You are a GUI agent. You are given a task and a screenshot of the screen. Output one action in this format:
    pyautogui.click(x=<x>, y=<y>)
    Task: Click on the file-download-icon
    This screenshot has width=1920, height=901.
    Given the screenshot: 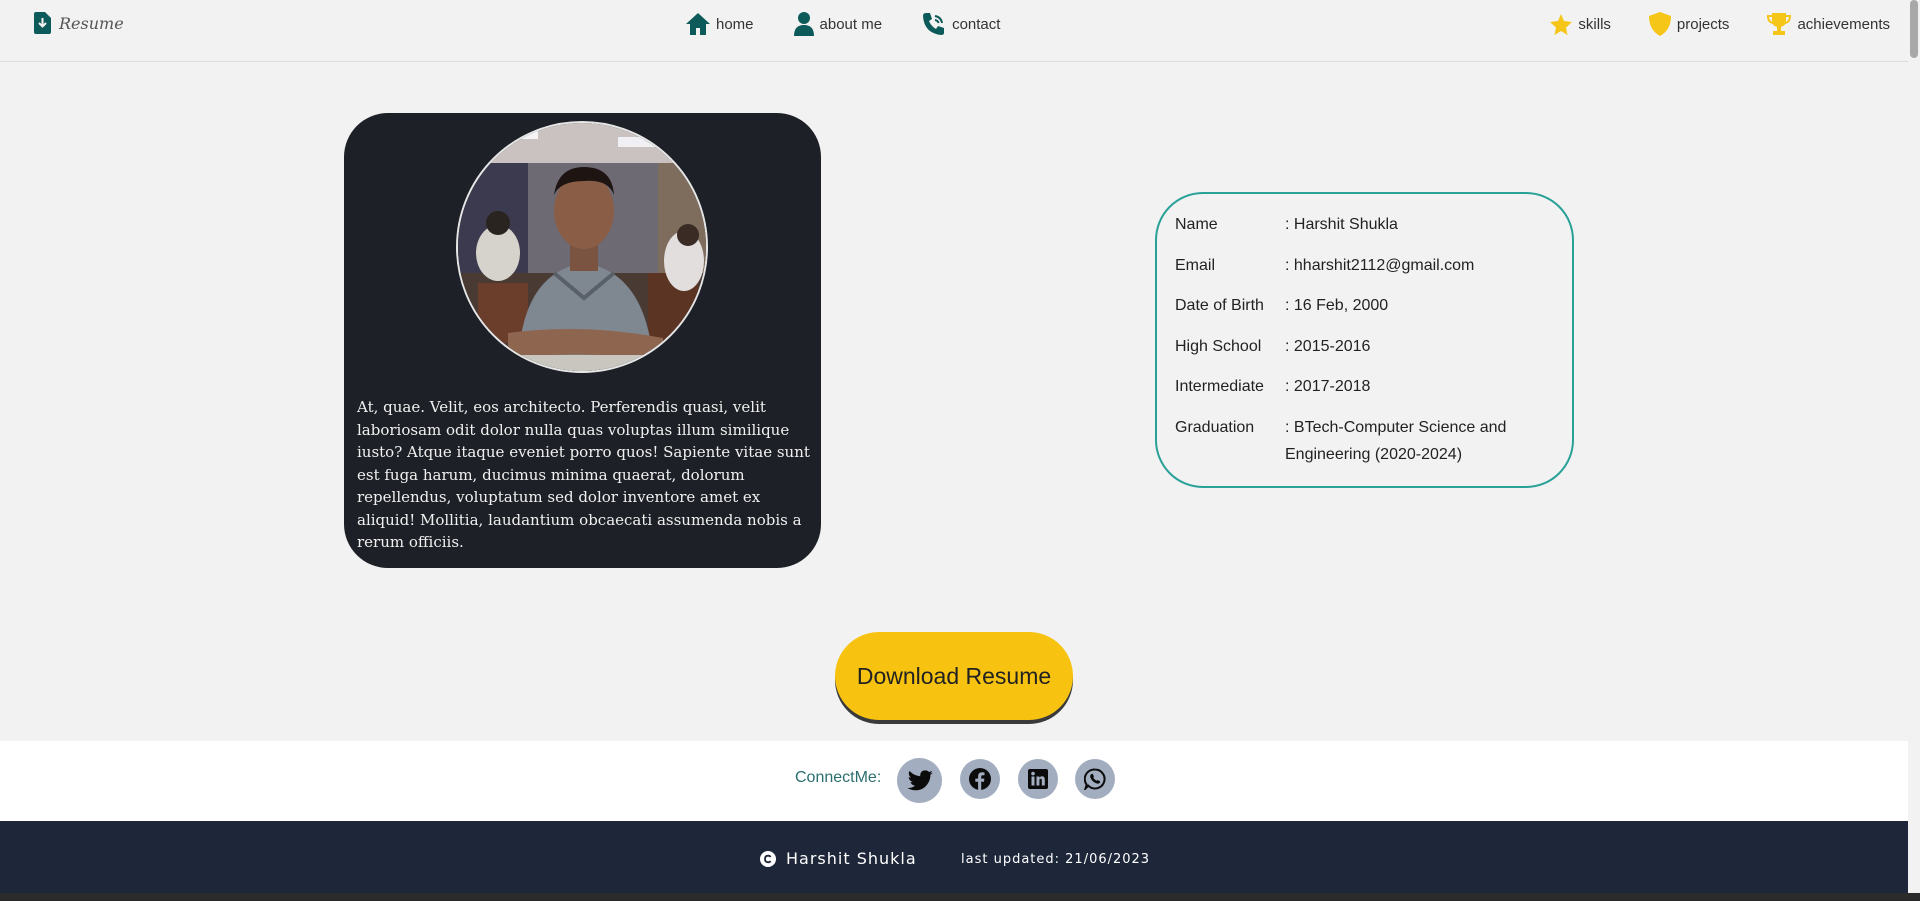 What is the action you would take?
    pyautogui.click(x=42, y=23)
    